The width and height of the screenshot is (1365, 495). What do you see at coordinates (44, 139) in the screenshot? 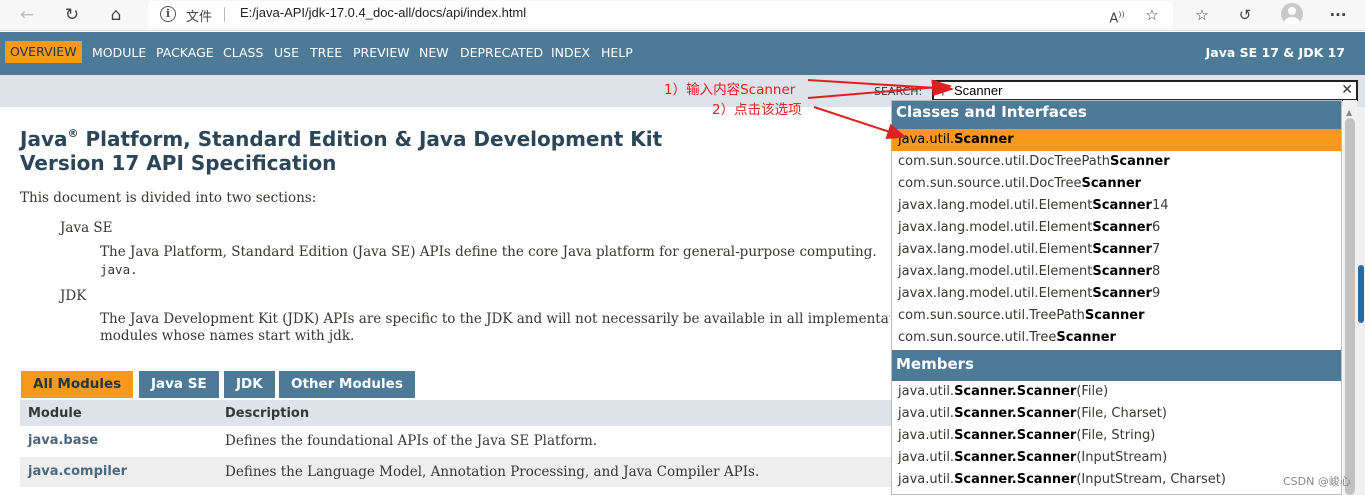
I see `title-java: Java` at bounding box center [44, 139].